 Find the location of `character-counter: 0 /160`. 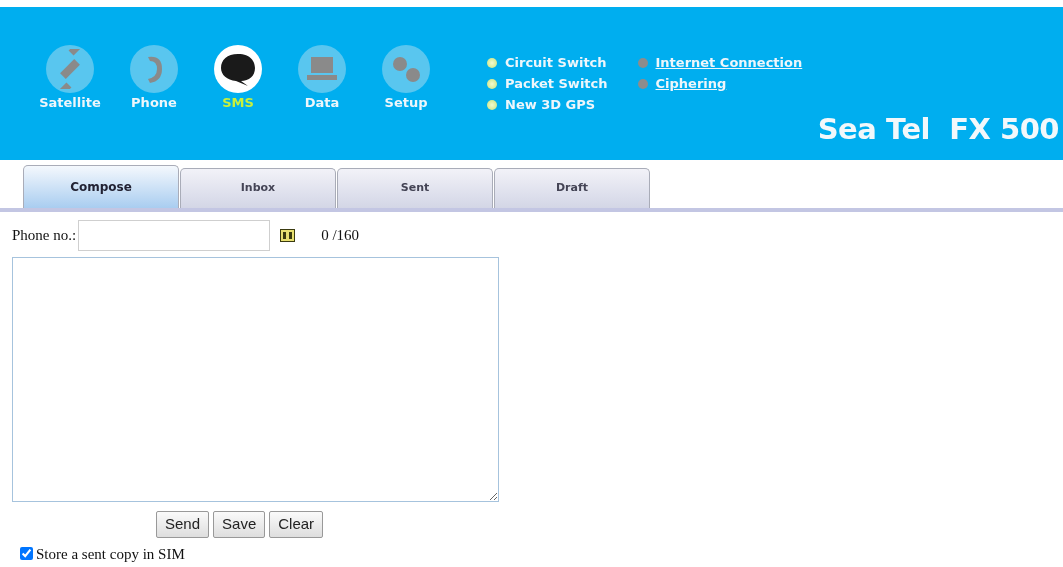

character-counter: 0 /160 is located at coordinates (340, 236).